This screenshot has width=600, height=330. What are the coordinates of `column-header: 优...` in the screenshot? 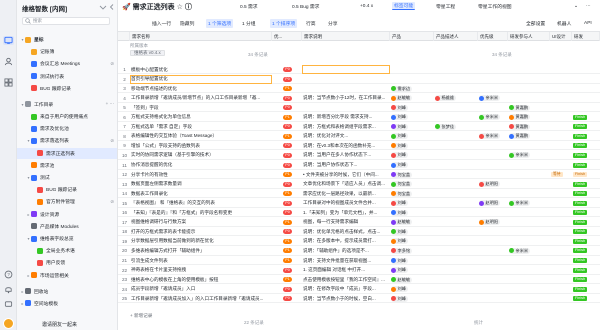 It's located at (287, 36).